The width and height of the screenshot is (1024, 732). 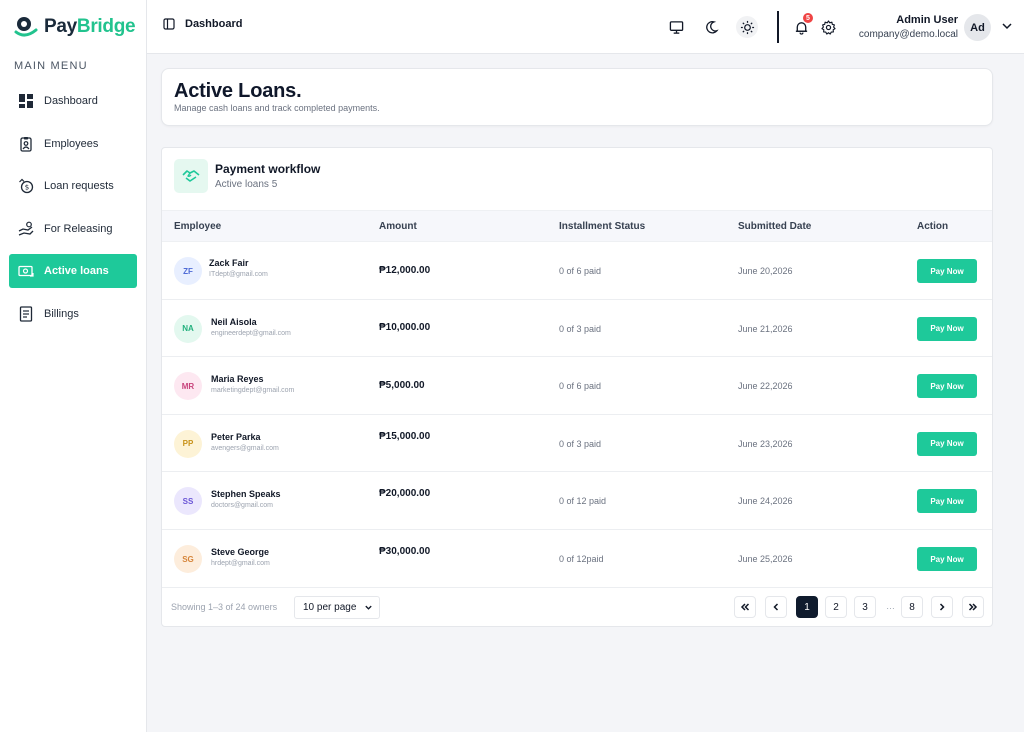 What do you see at coordinates (405, 270) in the screenshot?
I see `loan-amount: ₱12,000.00` at bounding box center [405, 270].